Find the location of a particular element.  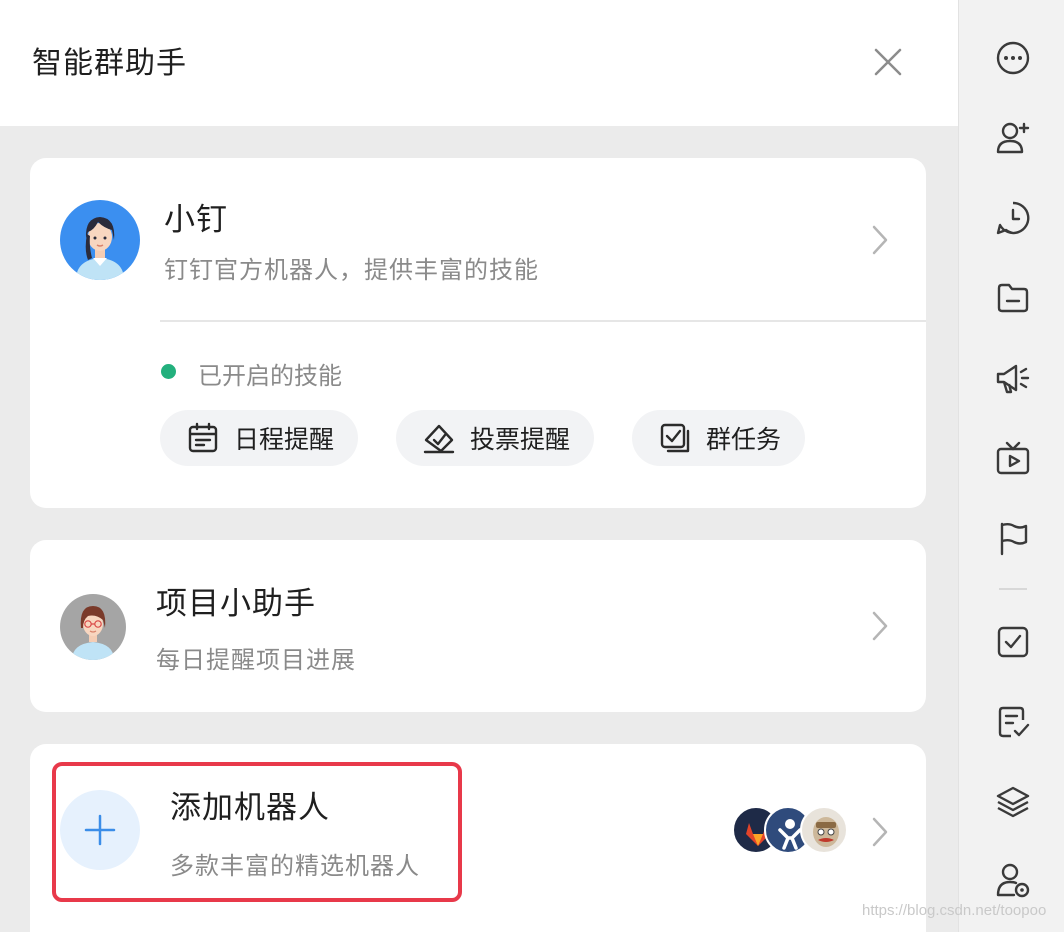

close-icon is located at coordinates (888, 62).